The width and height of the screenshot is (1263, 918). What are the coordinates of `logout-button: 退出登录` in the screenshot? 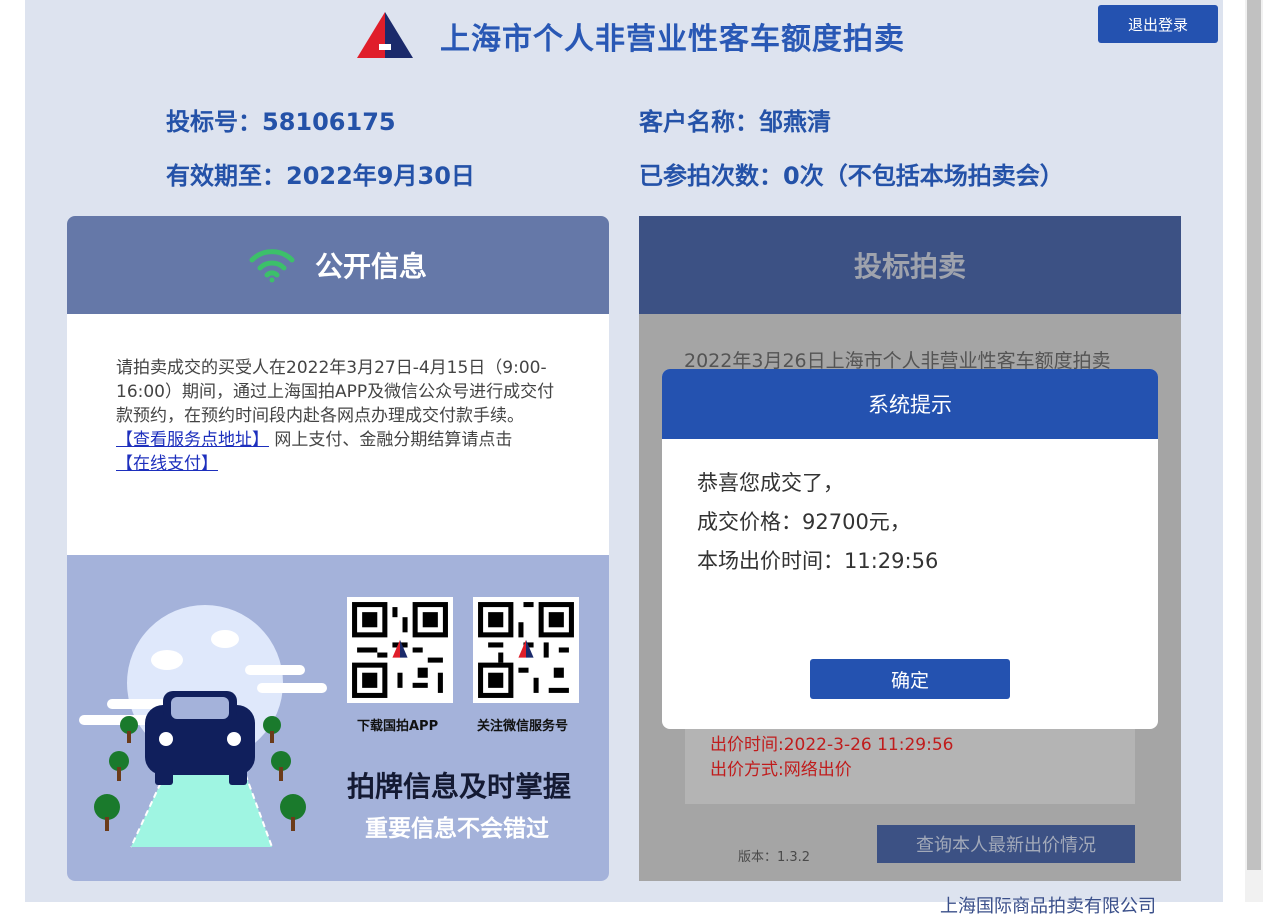 It's located at (1158, 24).